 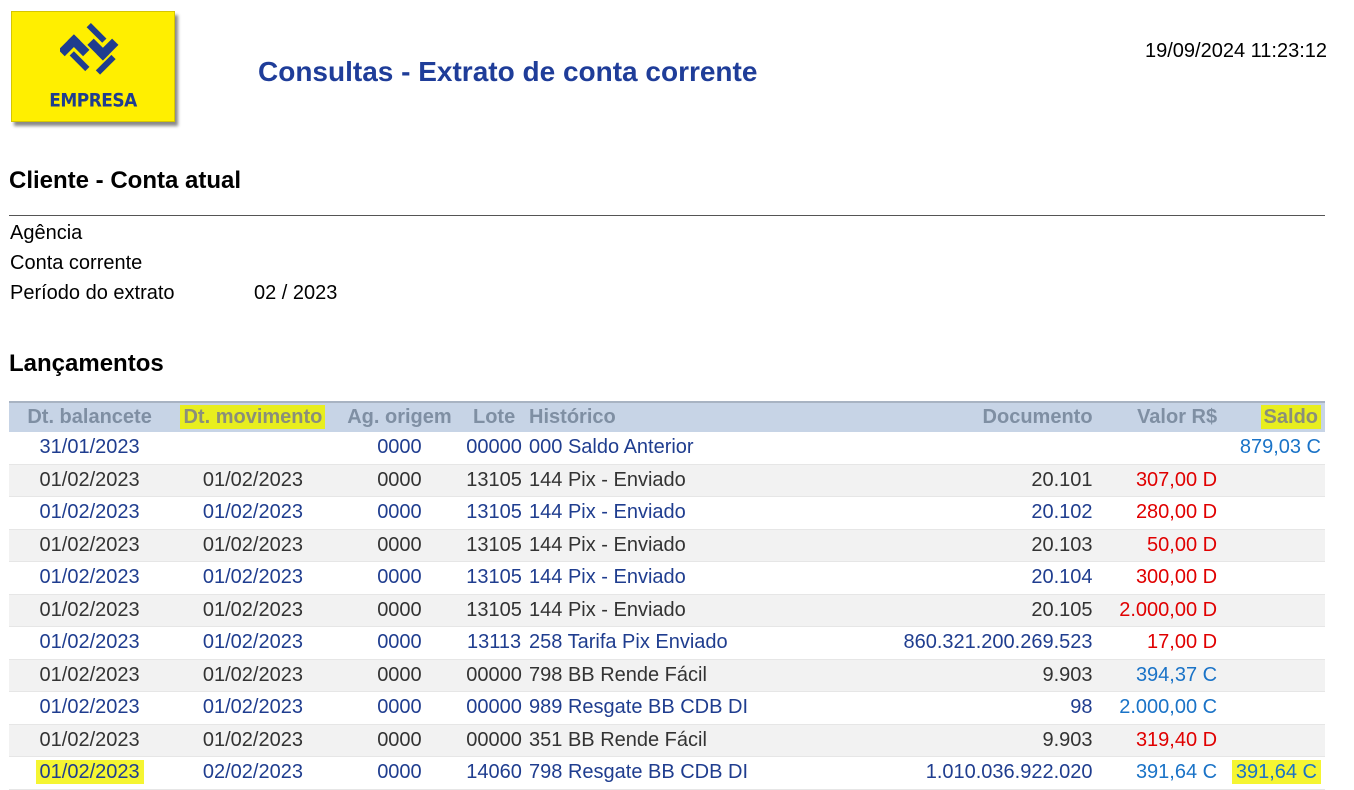 What do you see at coordinates (1062, 577) in the screenshot?
I see `cell-documento-text: 20.104` at bounding box center [1062, 577].